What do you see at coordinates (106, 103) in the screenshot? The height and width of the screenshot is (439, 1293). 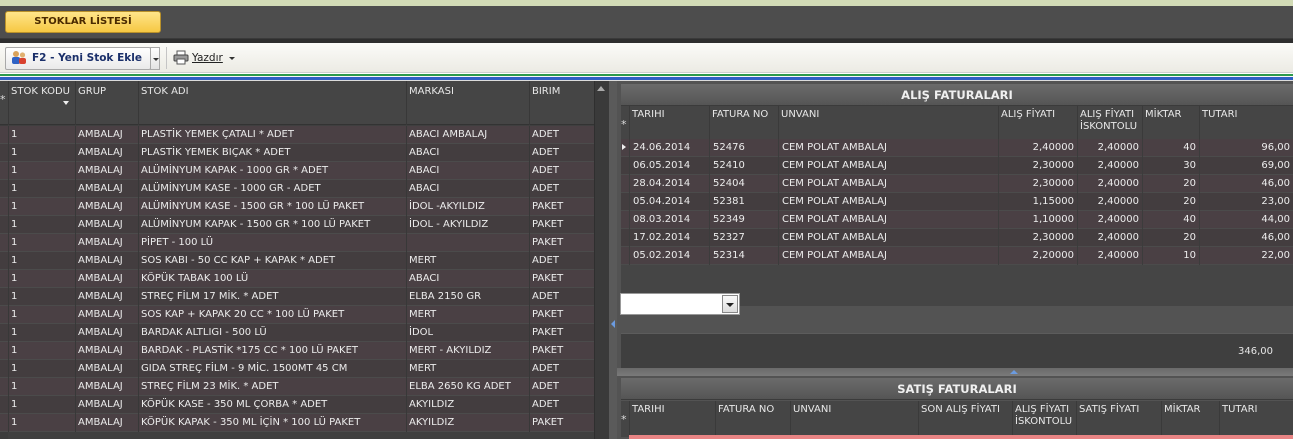 I see `column-header-grup: GRUP` at bounding box center [106, 103].